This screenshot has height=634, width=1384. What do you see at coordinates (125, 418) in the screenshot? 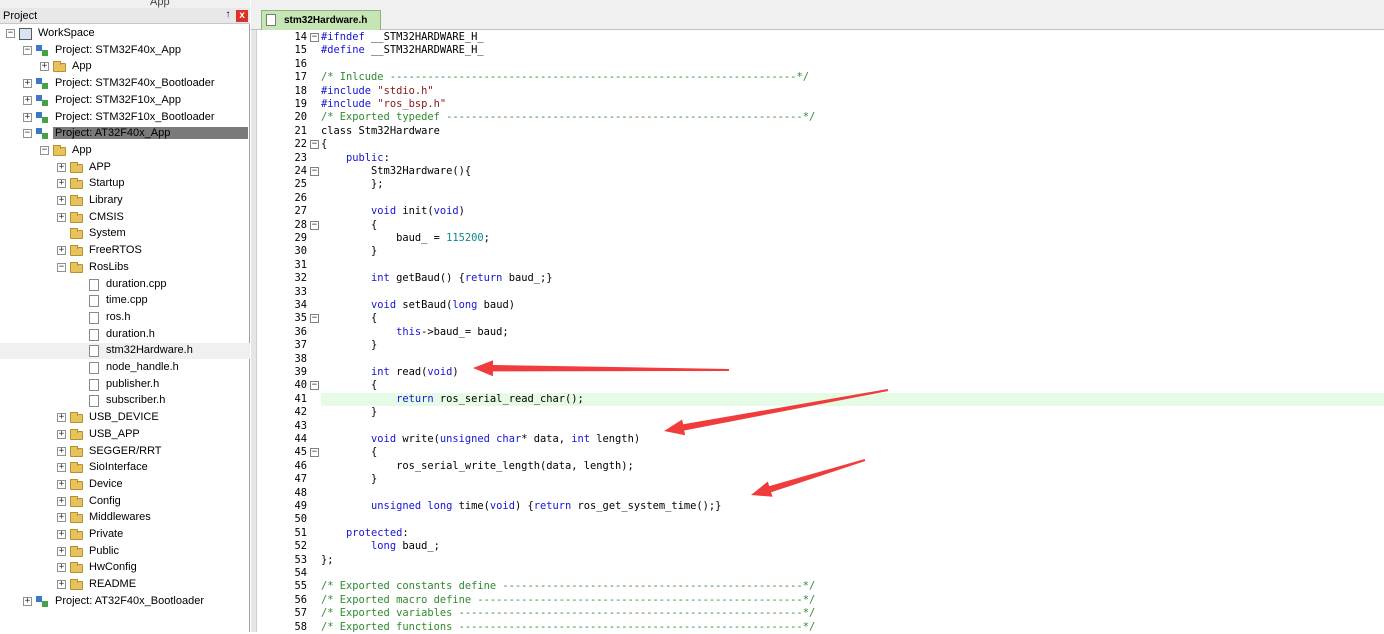
I see `tree-item: + USB_DEVICE` at bounding box center [125, 418].